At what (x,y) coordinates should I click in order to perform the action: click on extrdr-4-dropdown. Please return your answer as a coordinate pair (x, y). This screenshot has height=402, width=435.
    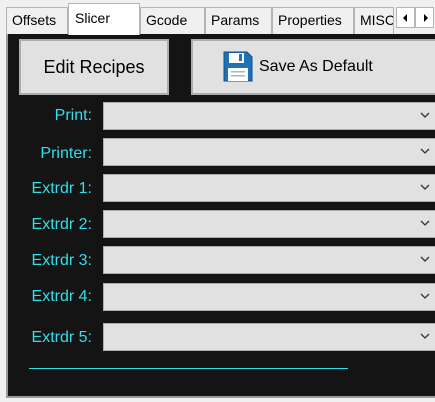
    Looking at the image, I should click on (269, 297).